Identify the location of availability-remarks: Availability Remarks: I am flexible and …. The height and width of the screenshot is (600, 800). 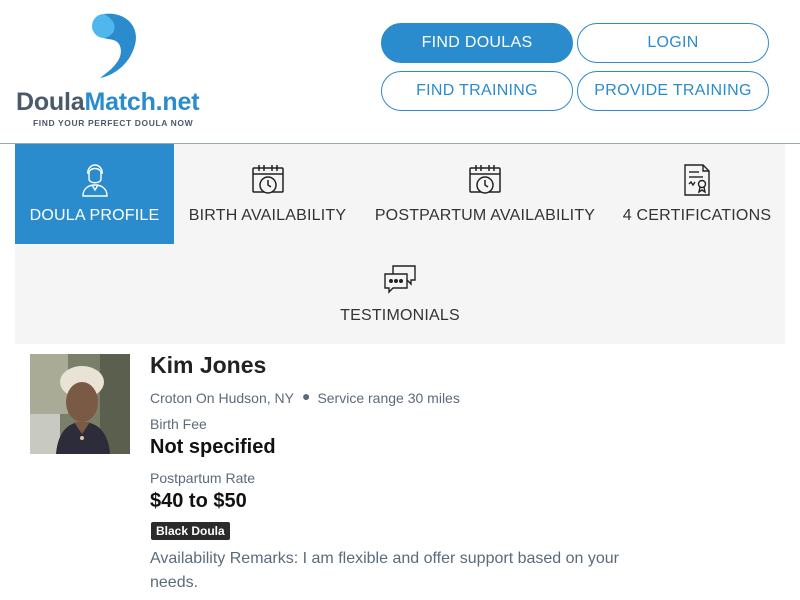
(384, 570).